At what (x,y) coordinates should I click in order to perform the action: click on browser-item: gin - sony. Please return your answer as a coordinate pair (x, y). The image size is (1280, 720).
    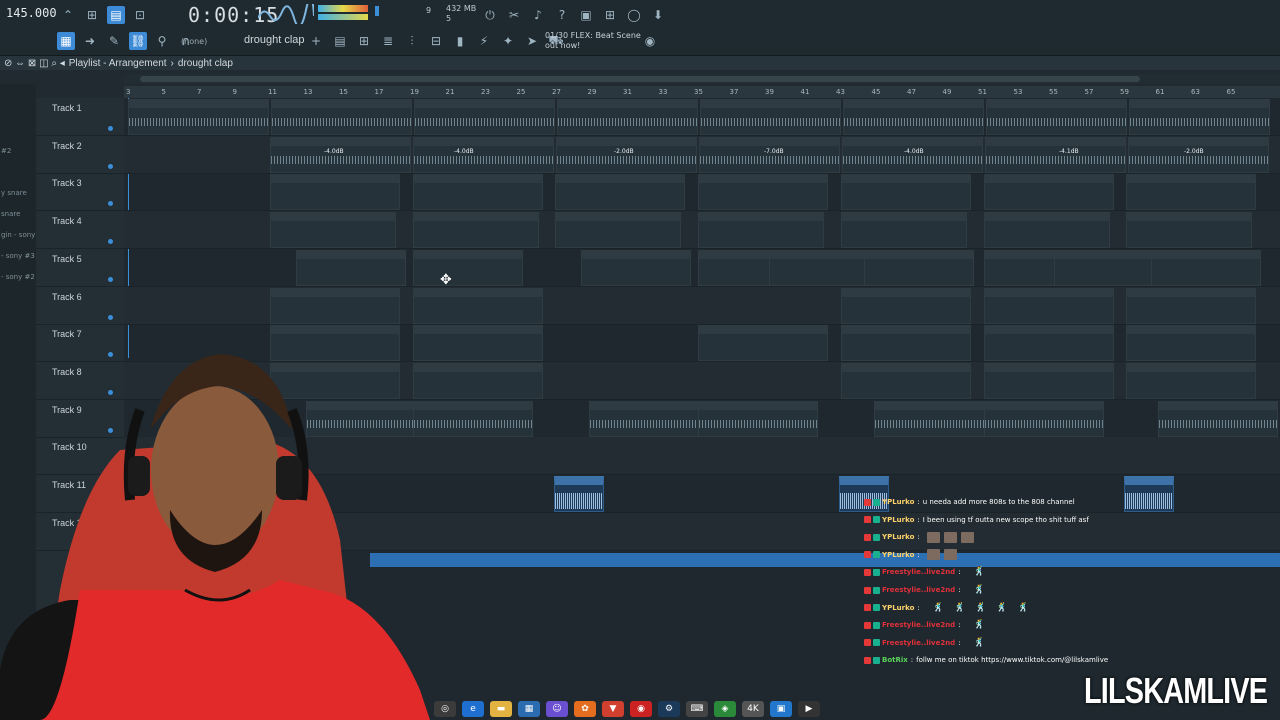
    Looking at the image, I should click on (18, 235).